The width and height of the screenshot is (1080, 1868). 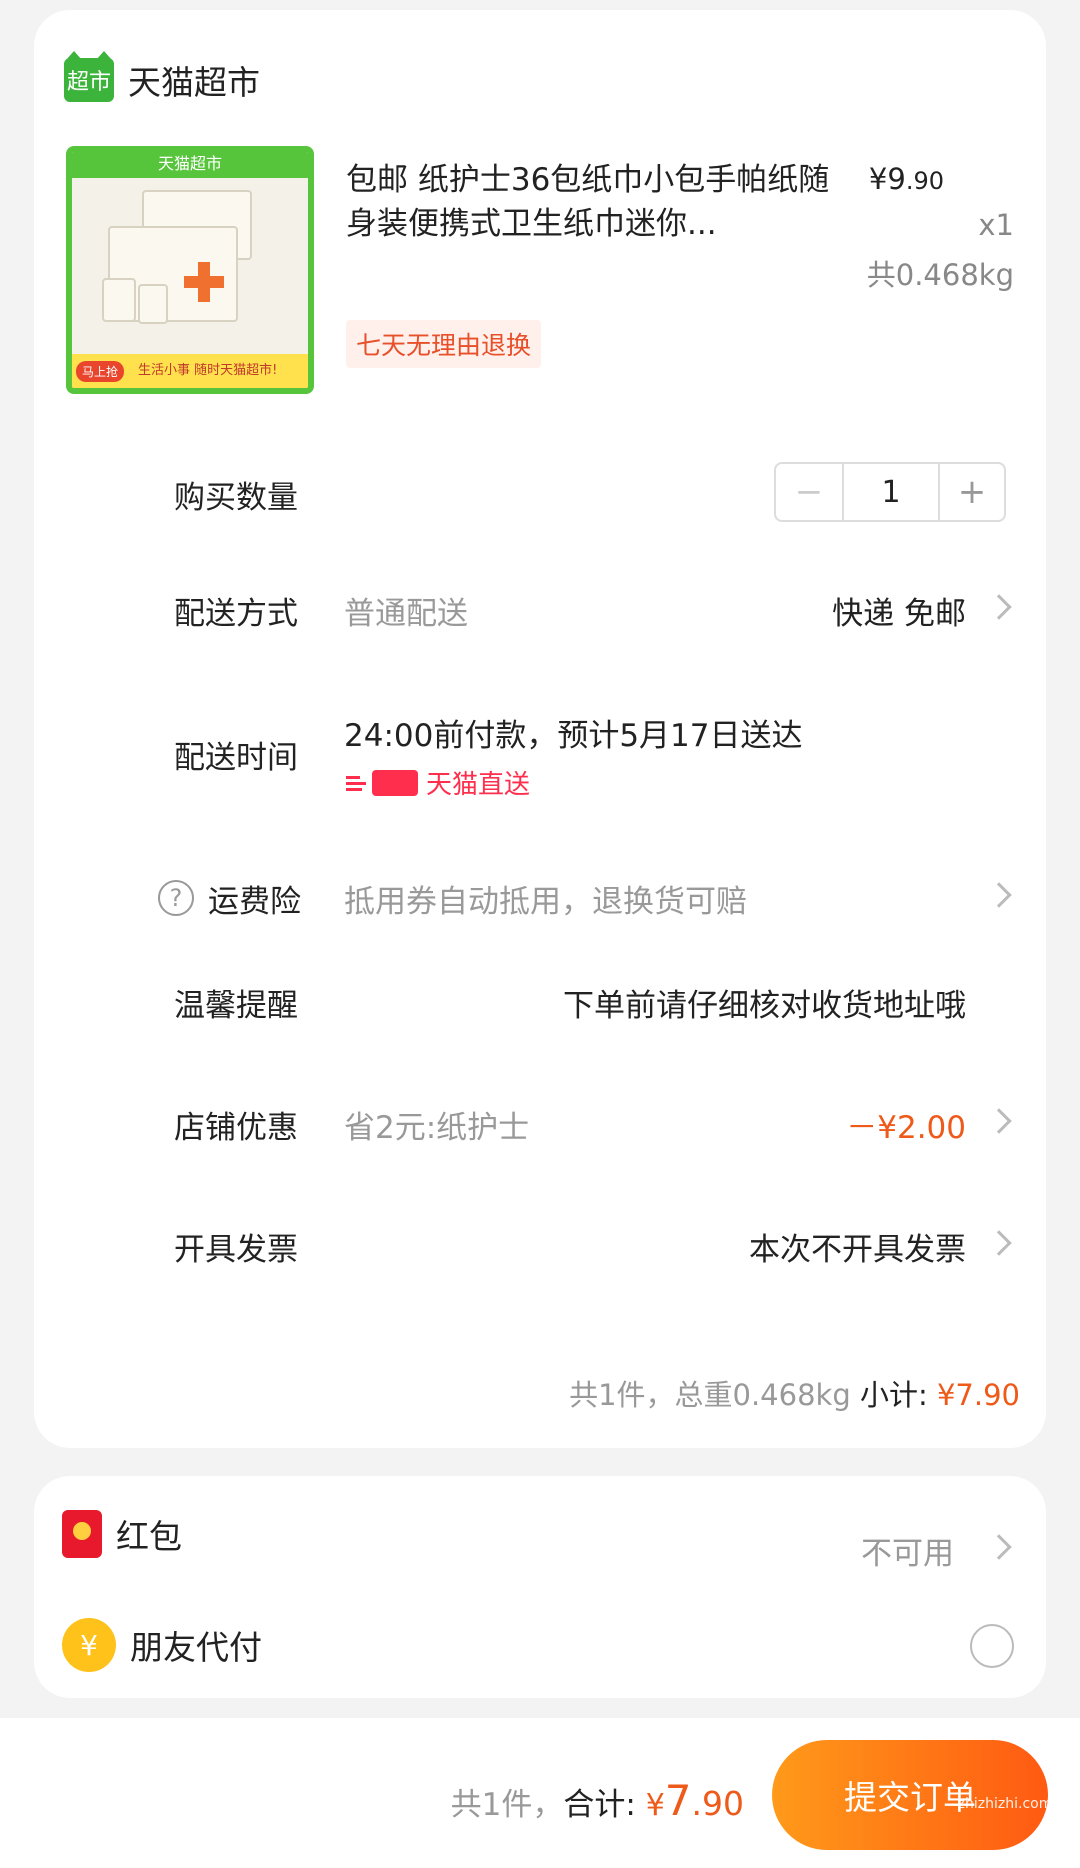 What do you see at coordinates (478, 785) in the screenshot?
I see `tmall-direct-label: 天猫直送` at bounding box center [478, 785].